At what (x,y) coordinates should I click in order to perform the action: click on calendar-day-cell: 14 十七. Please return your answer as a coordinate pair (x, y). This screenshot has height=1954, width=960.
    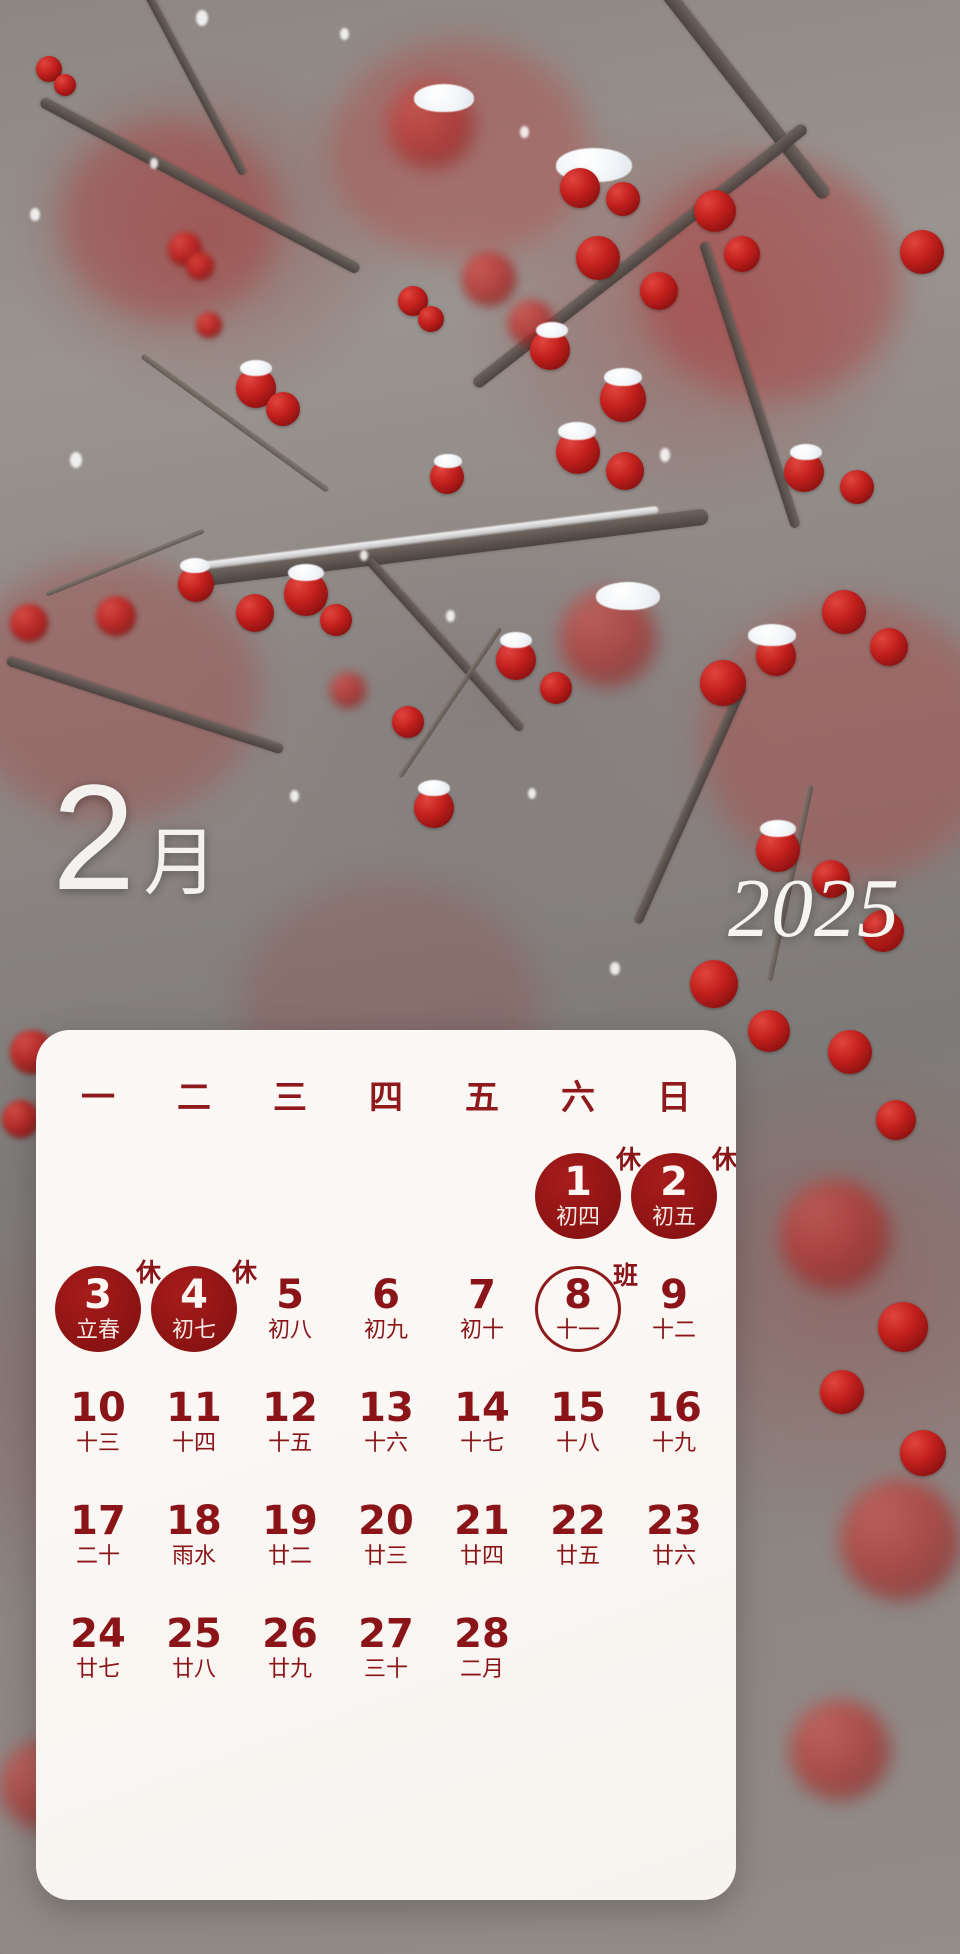
    Looking at the image, I should click on (482, 1421).